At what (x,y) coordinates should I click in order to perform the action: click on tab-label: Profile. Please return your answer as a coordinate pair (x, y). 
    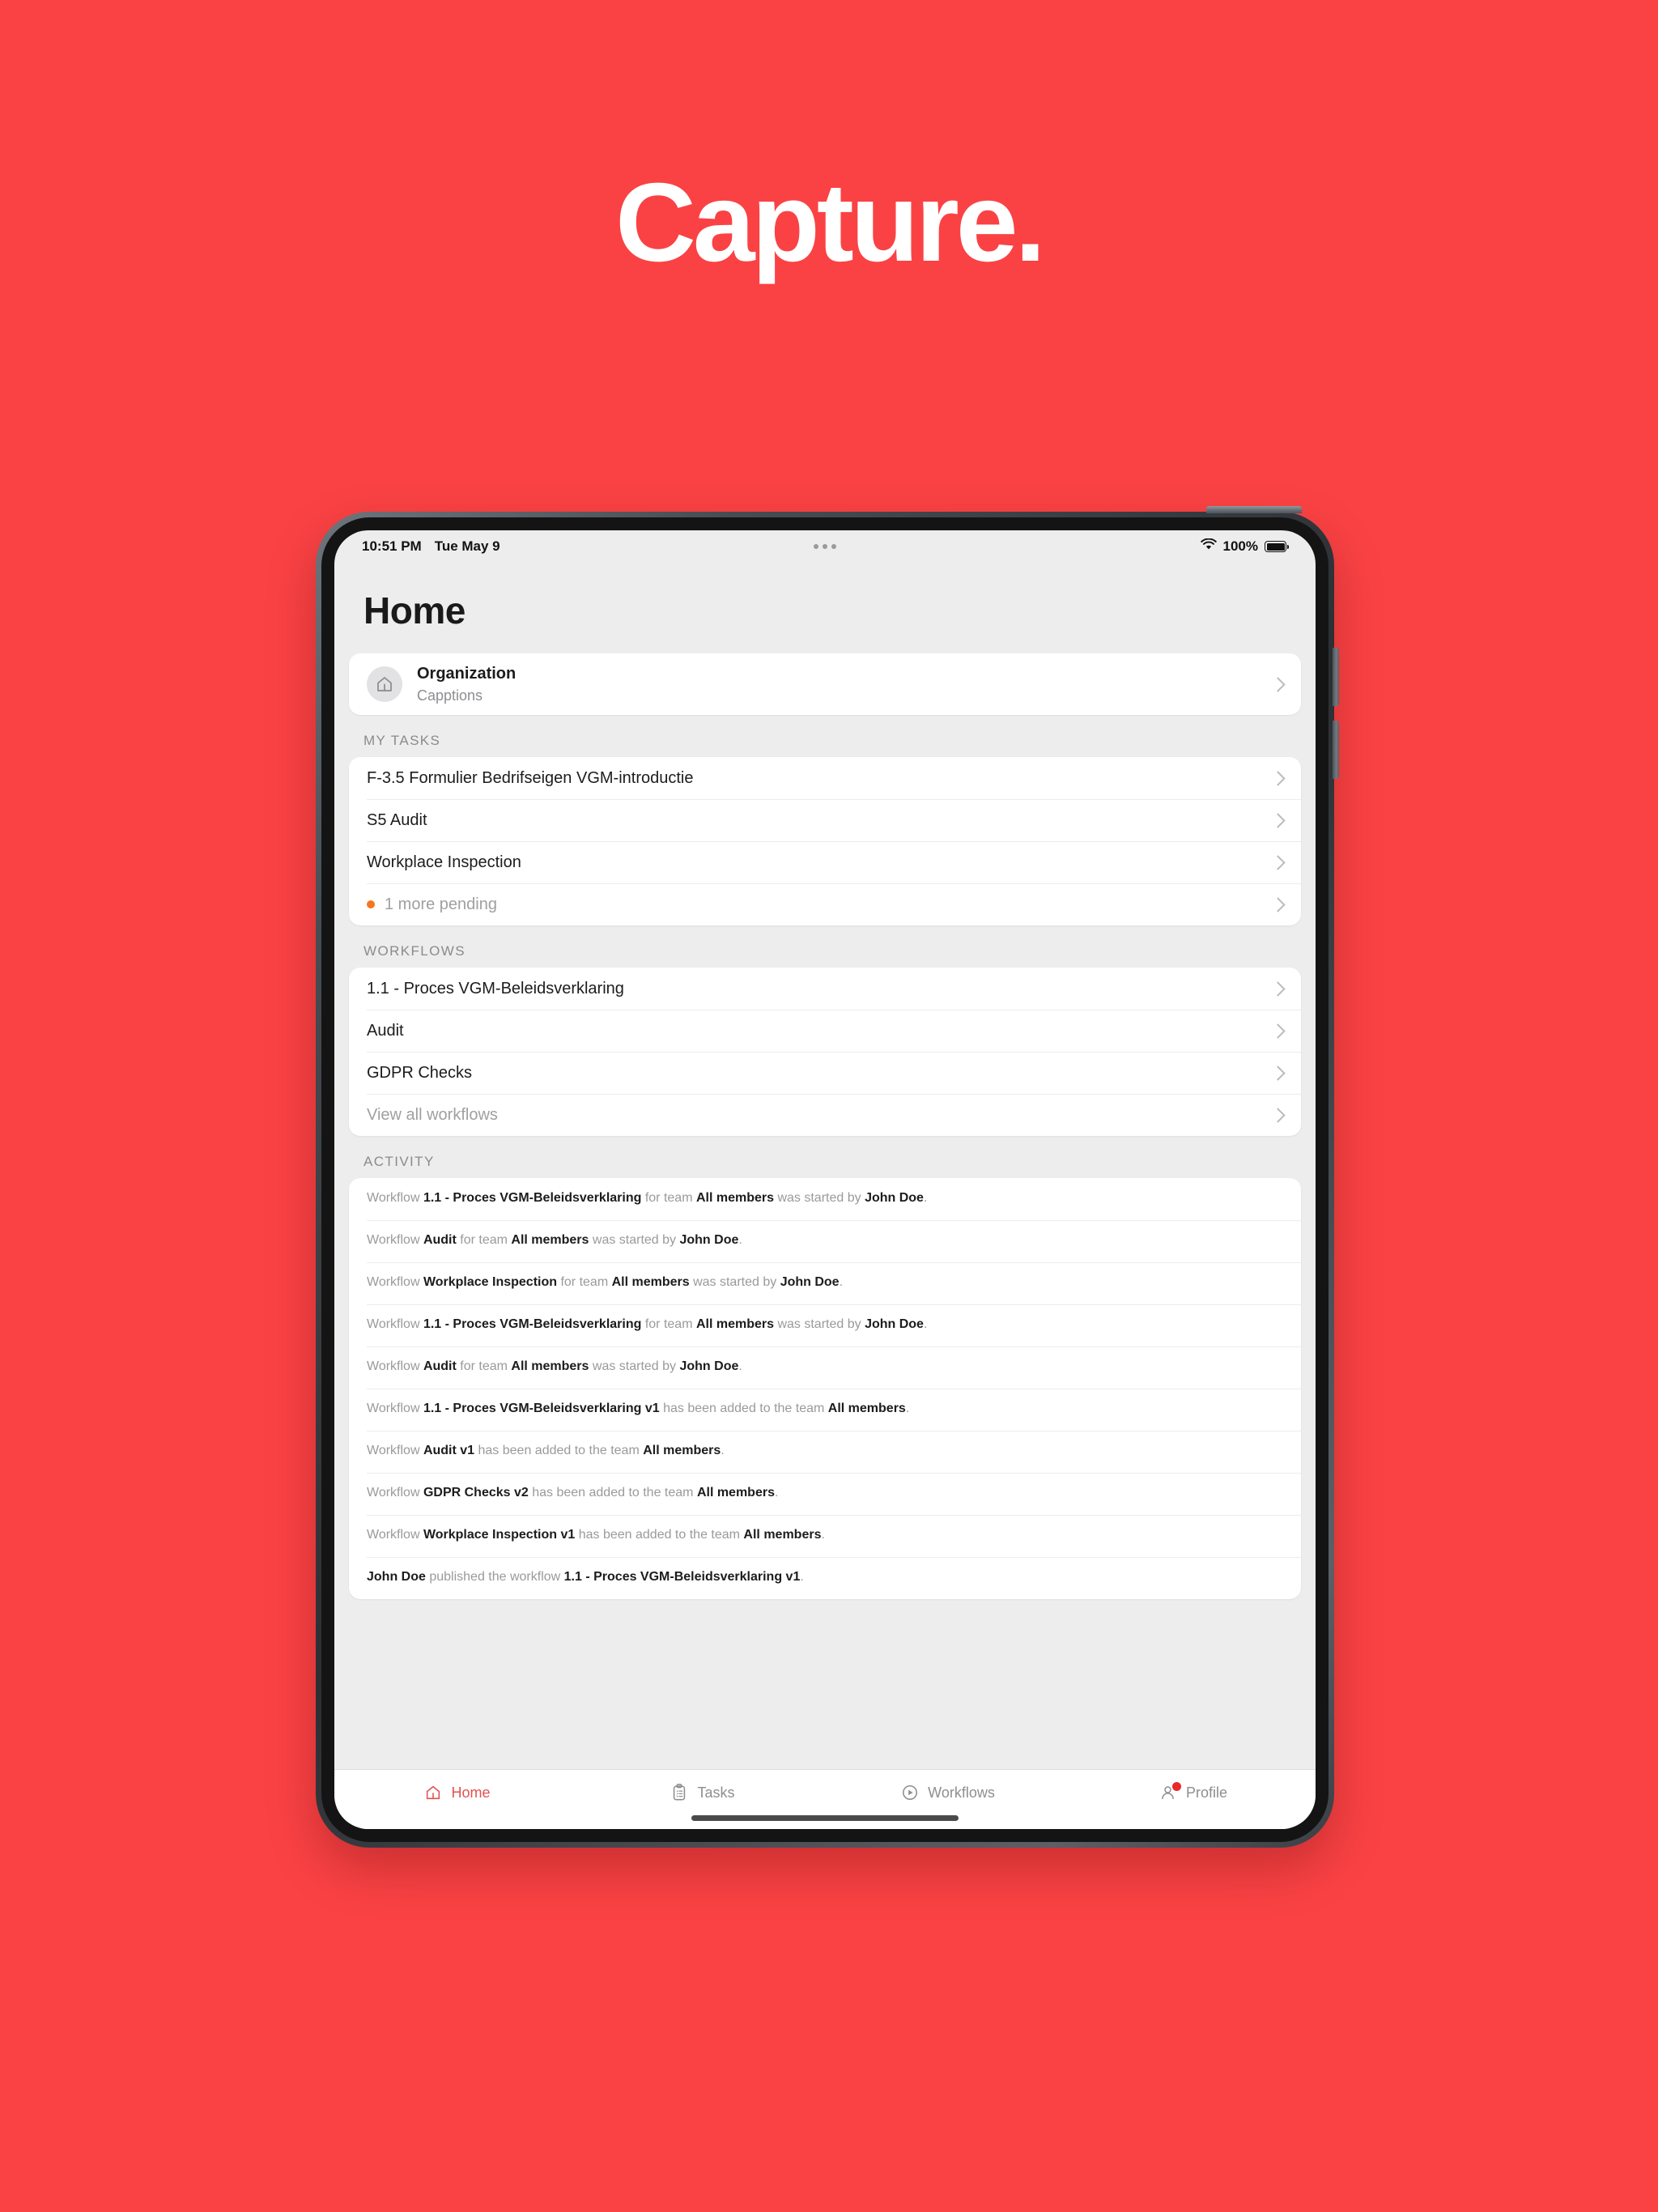
    Looking at the image, I should click on (1206, 1793).